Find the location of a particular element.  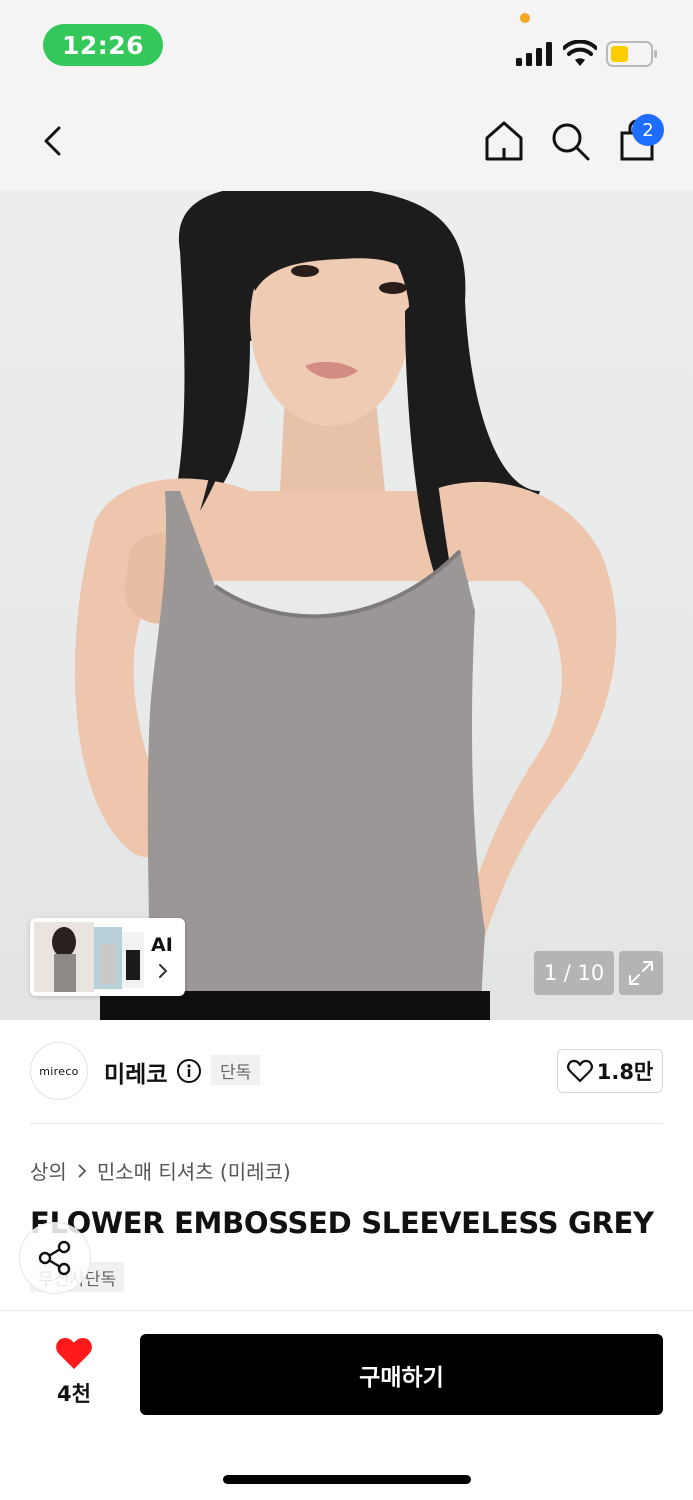

status-time: 12:26 is located at coordinates (103, 45).